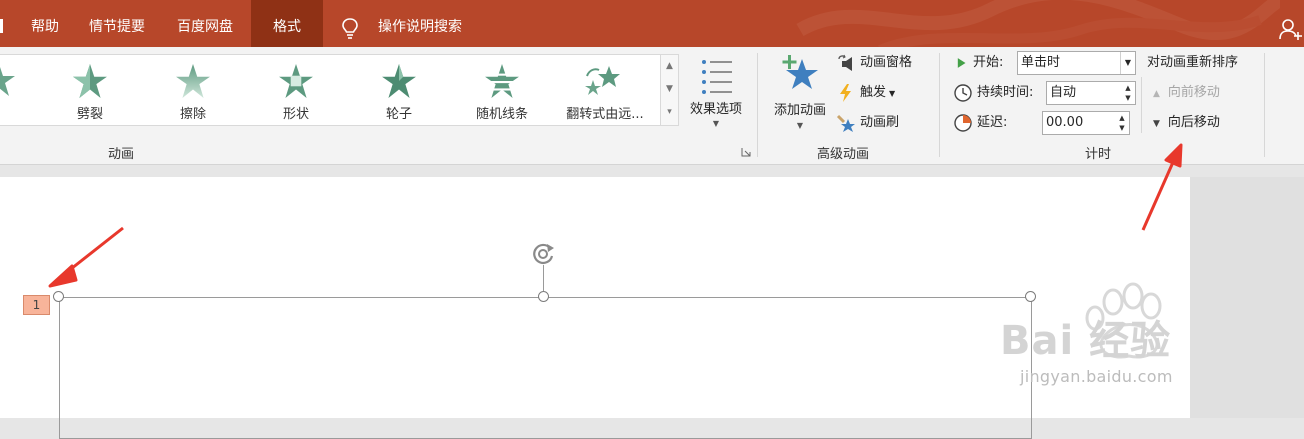  Describe the element at coordinates (117, 23) in the screenshot. I see `tab-storyboard: 情节提要` at that location.